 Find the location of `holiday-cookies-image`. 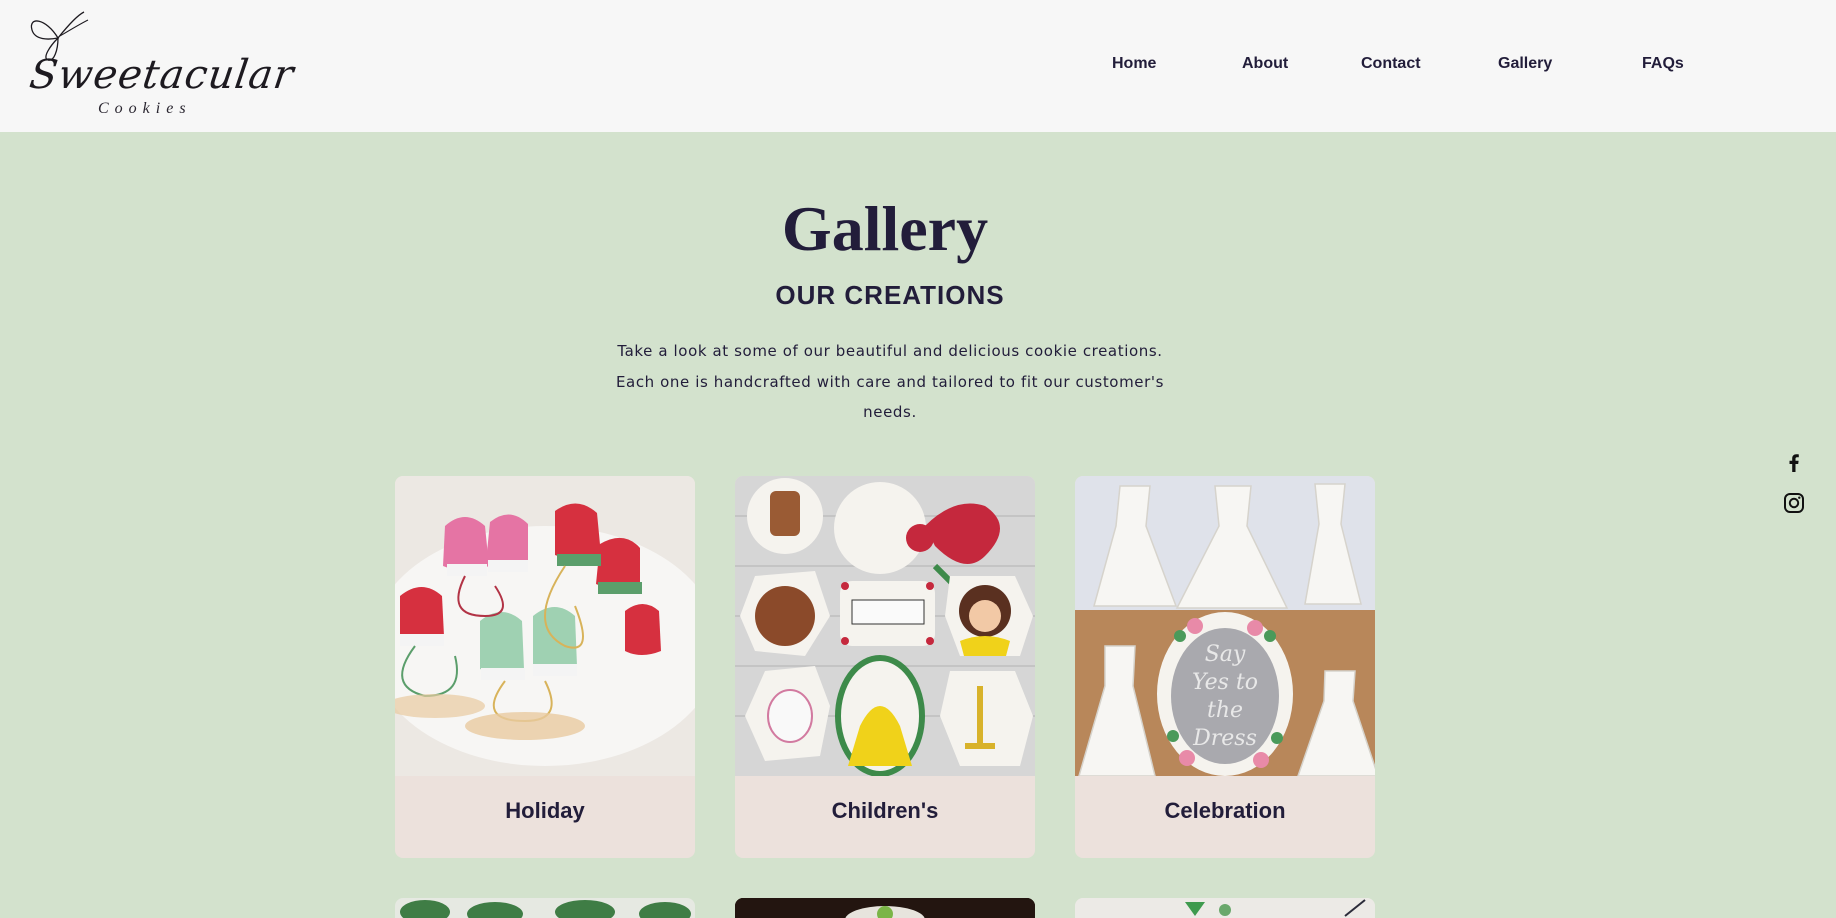

holiday-cookies-image is located at coordinates (545, 626).